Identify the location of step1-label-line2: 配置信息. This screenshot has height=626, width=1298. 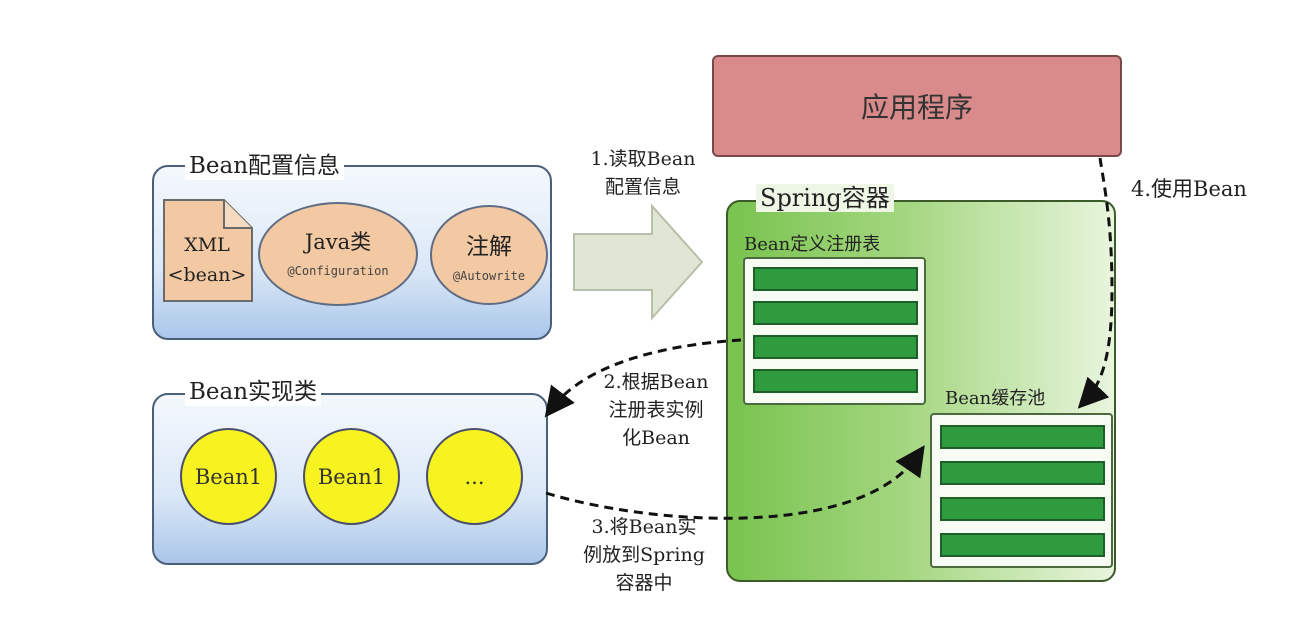
(642, 187).